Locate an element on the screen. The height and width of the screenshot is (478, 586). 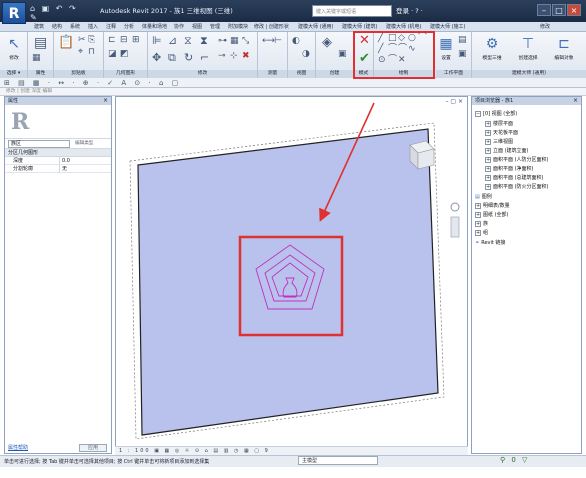
tab-collaborate: 协作 is located at coordinates (179, 26).